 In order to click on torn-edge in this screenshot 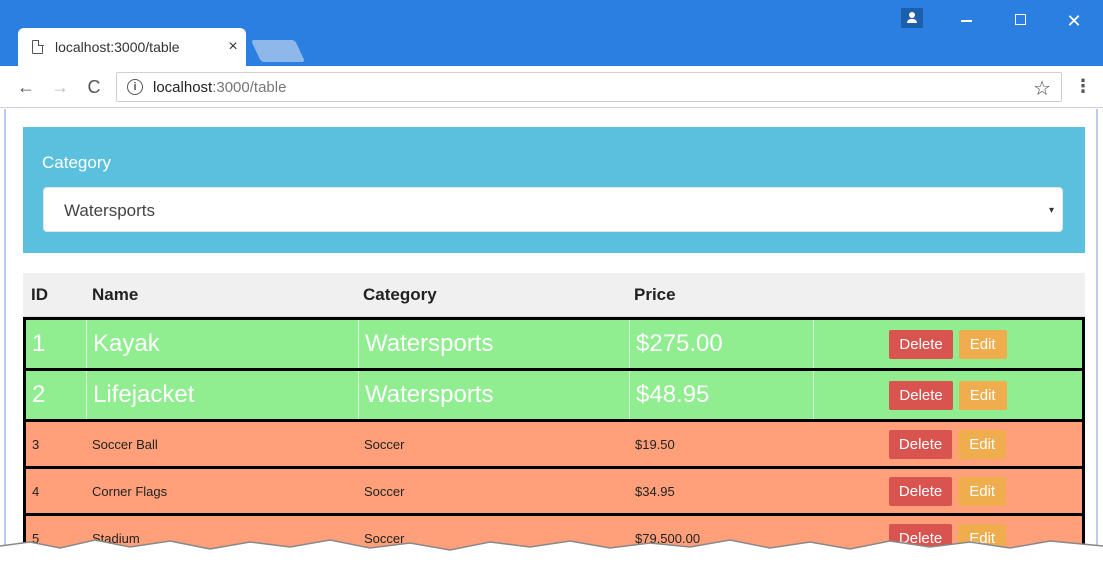, I will do `click(551, 553)`.